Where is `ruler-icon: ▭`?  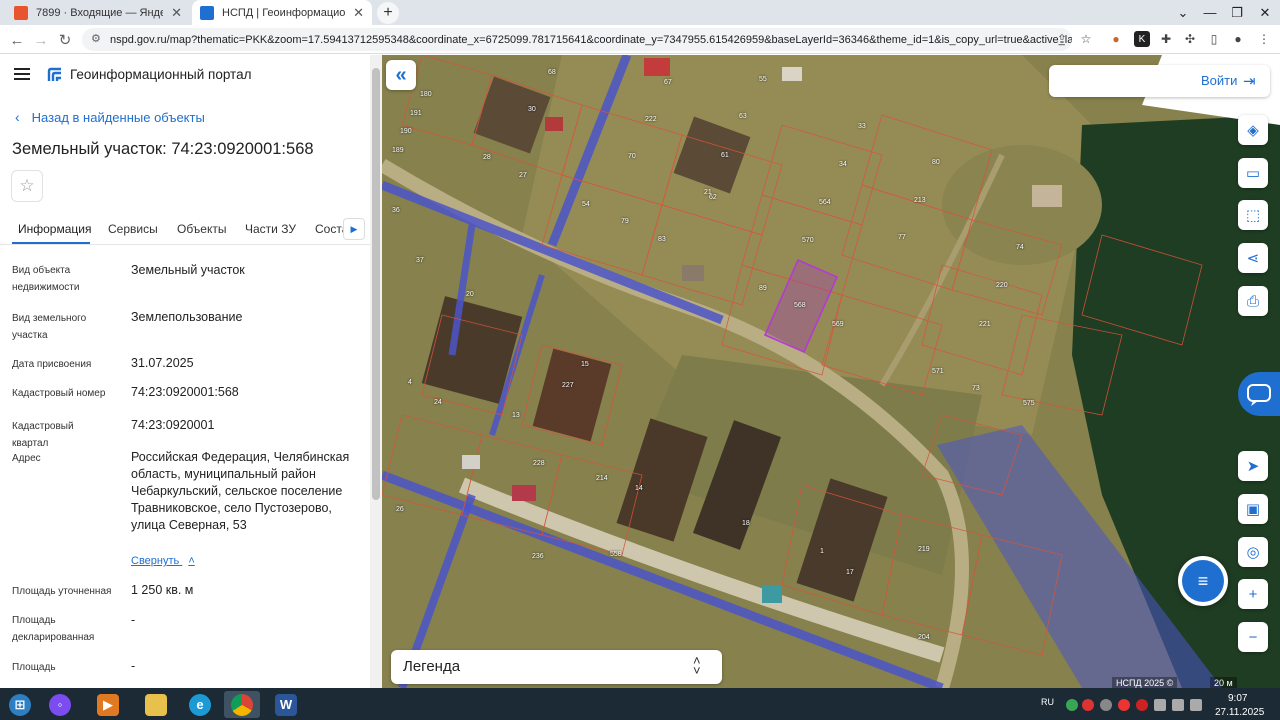
ruler-icon: ▭ is located at coordinates (1253, 173).